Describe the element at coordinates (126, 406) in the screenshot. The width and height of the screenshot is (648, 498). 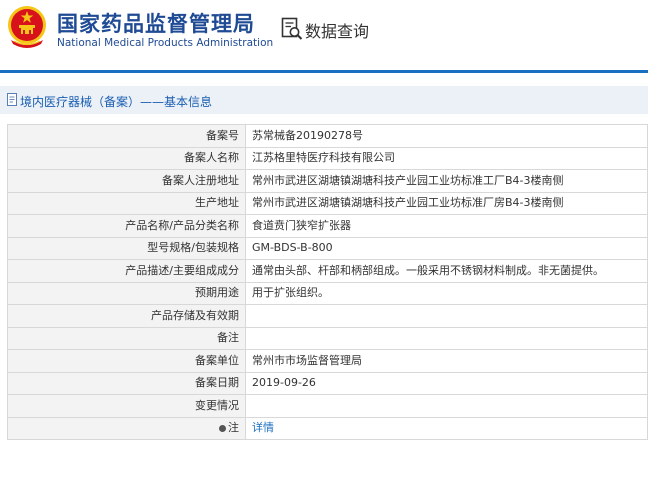
I see `row-label: 变更情况` at that location.